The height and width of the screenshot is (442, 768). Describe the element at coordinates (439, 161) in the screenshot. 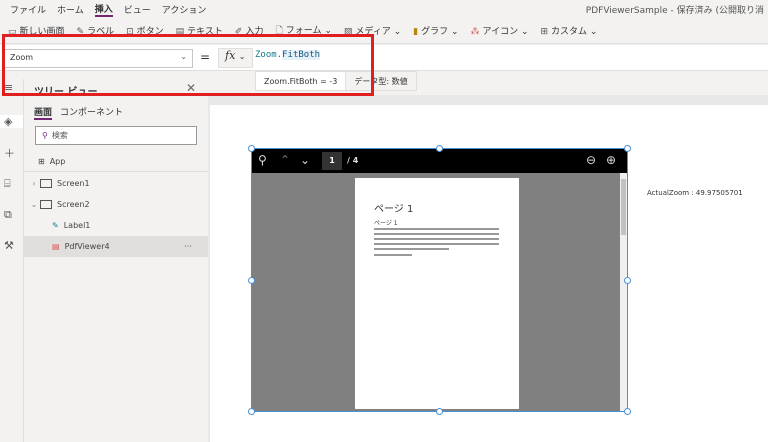

I see `pdf-toolbar: ⚲ ⌃ ⌄ 1 / 4 ⊖ ⊕` at that location.